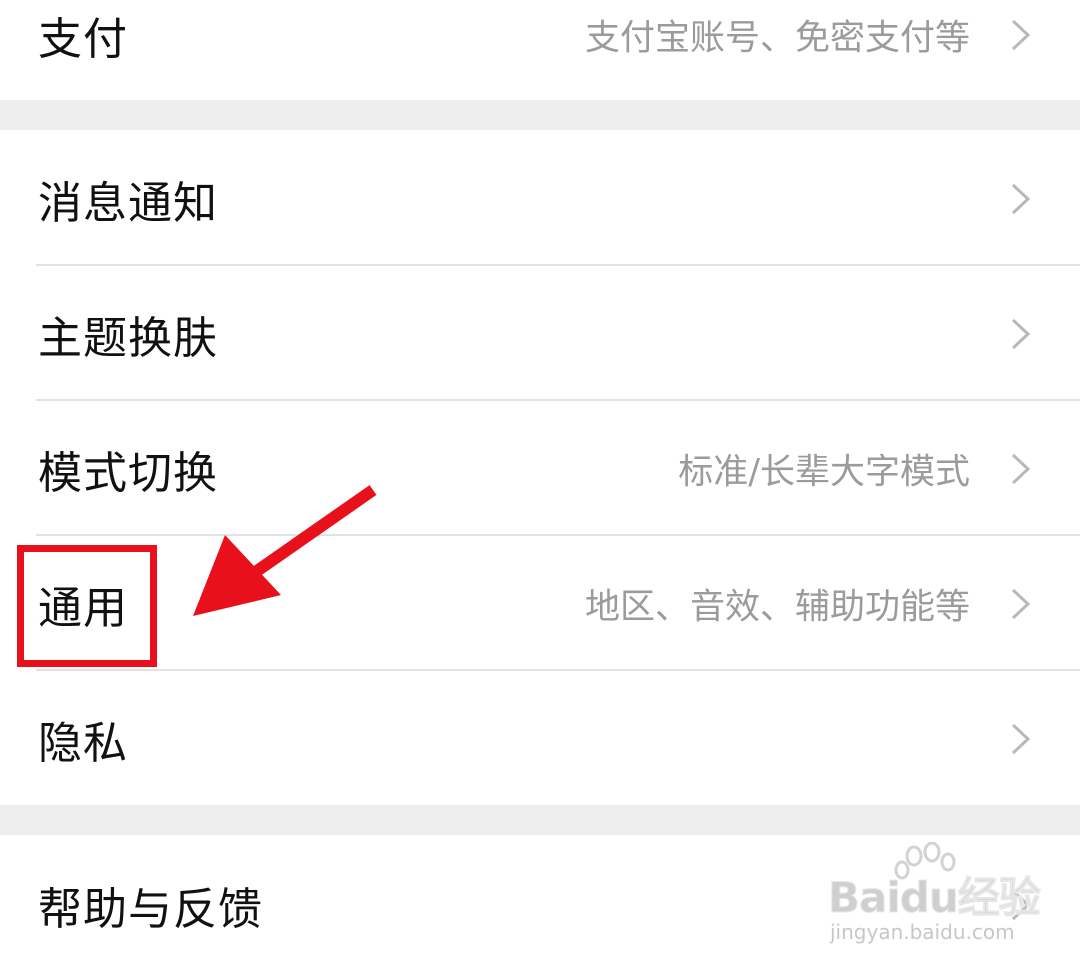 The height and width of the screenshot is (972, 1080). Describe the element at coordinates (922, 932) in the screenshot. I see `watermark-url: jingyan.baidu.com` at that location.